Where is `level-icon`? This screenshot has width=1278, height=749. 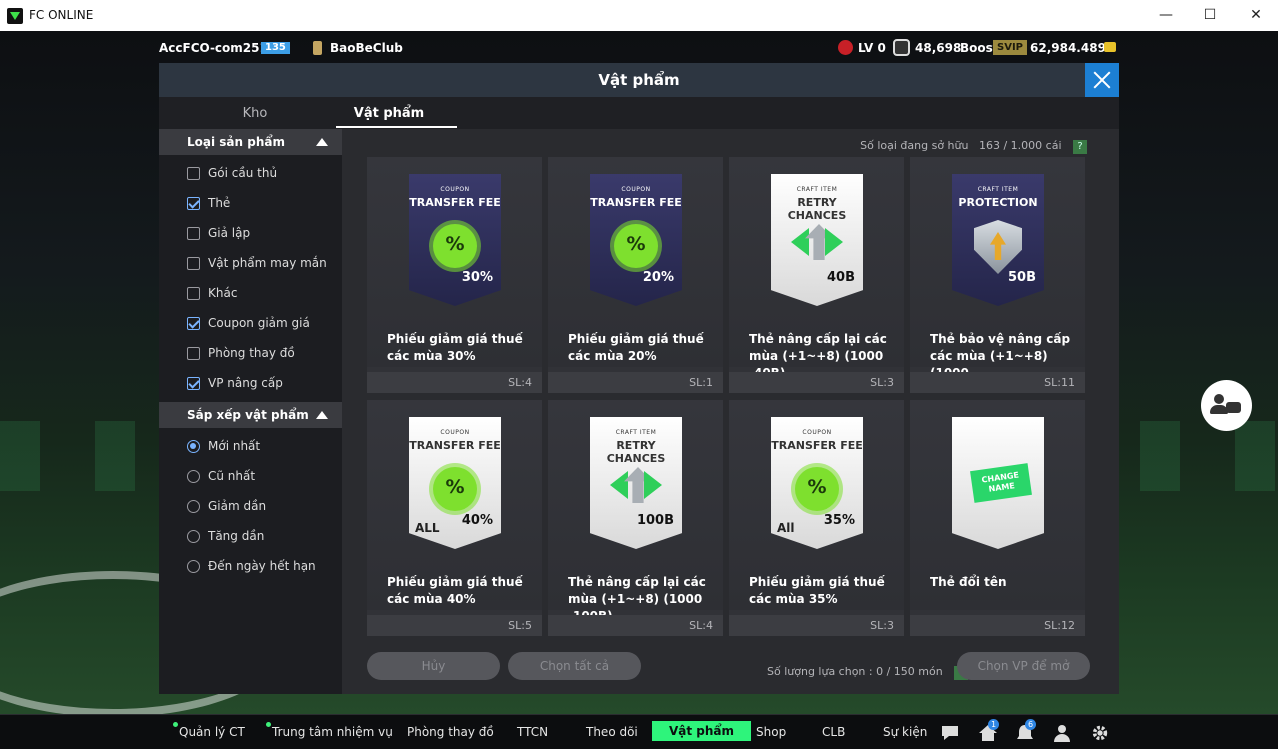
level-icon is located at coordinates (845, 47).